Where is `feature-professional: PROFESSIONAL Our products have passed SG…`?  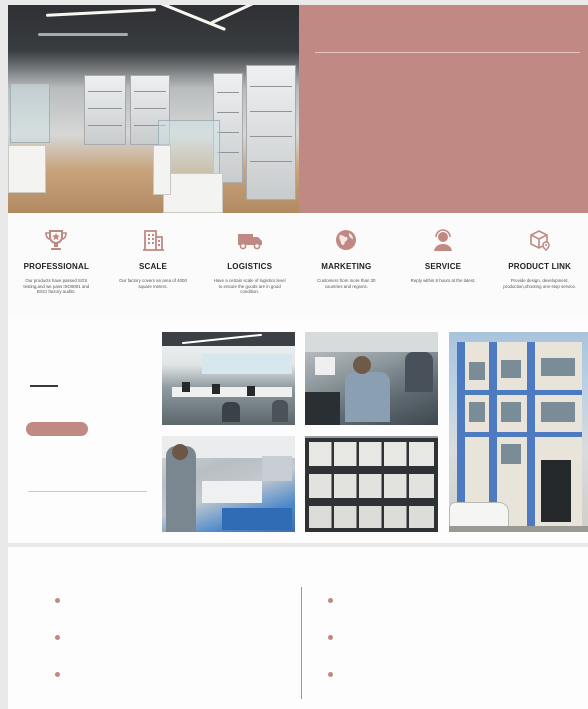 feature-professional: PROFESSIONAL Our products have passed SG… is located at coordinates (56, 264).